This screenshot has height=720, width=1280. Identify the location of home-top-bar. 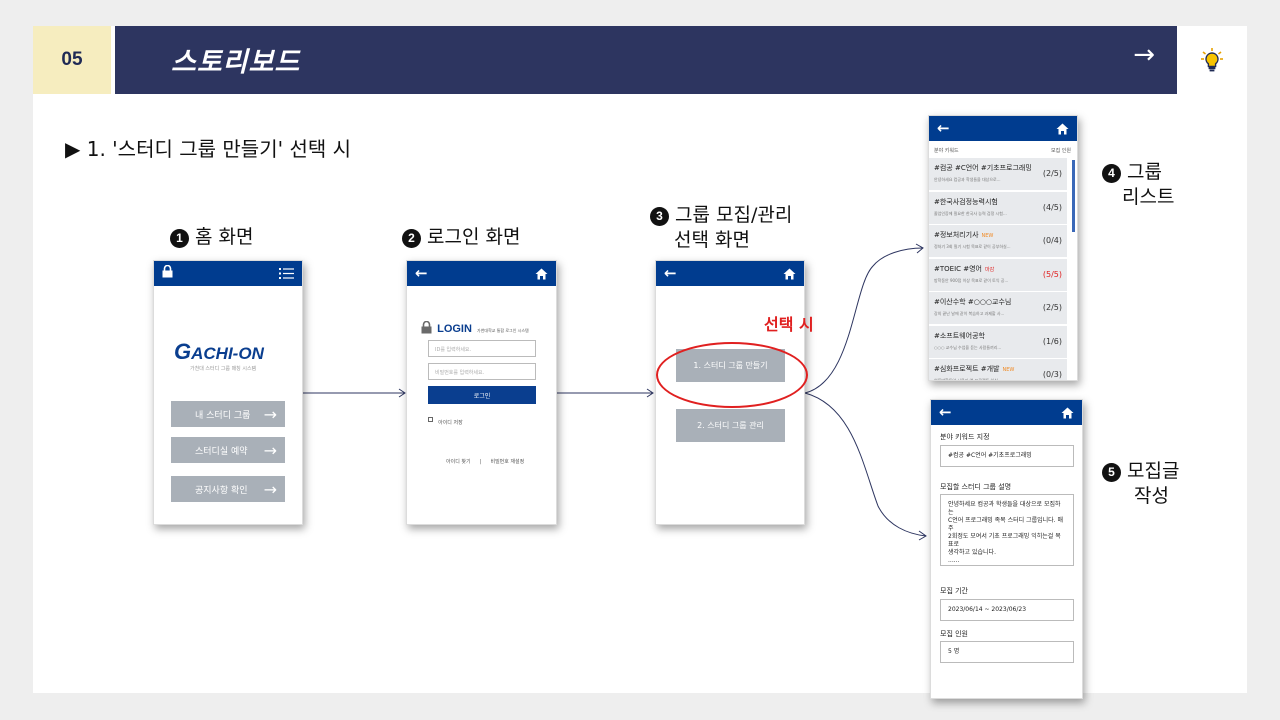
(228, 273).